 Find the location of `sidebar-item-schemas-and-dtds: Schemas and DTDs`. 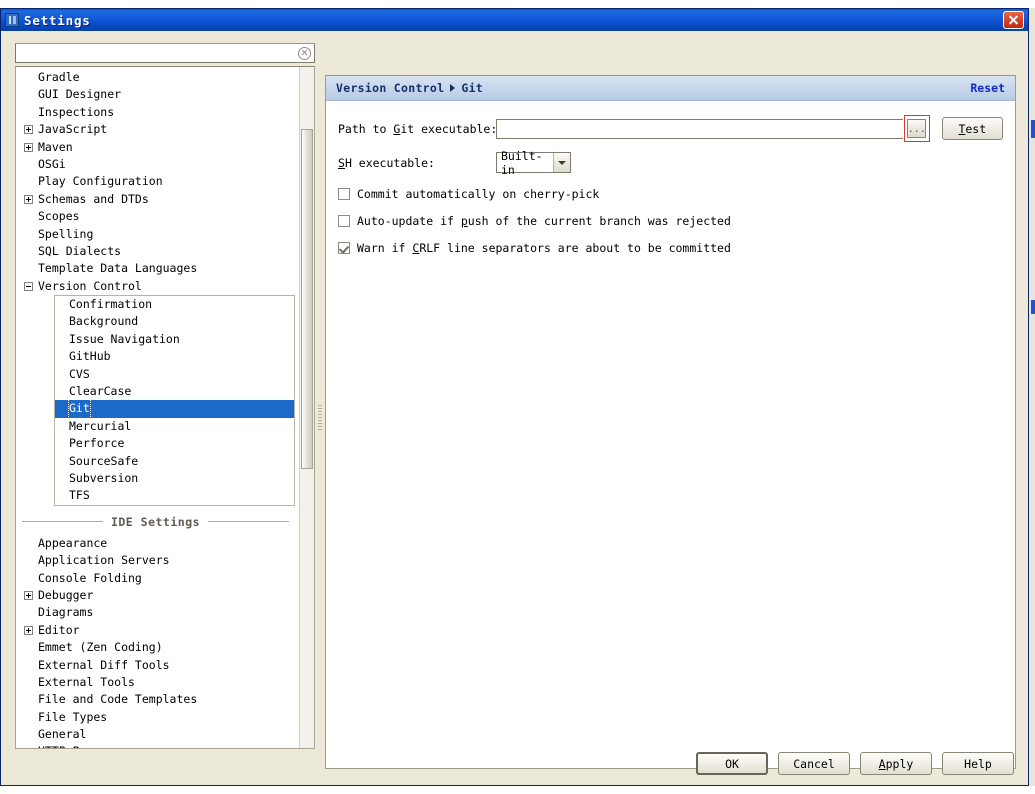

sidebar-item-schemas-and-dtds: Schemas and DTDs is located at coordinates (157, 199).